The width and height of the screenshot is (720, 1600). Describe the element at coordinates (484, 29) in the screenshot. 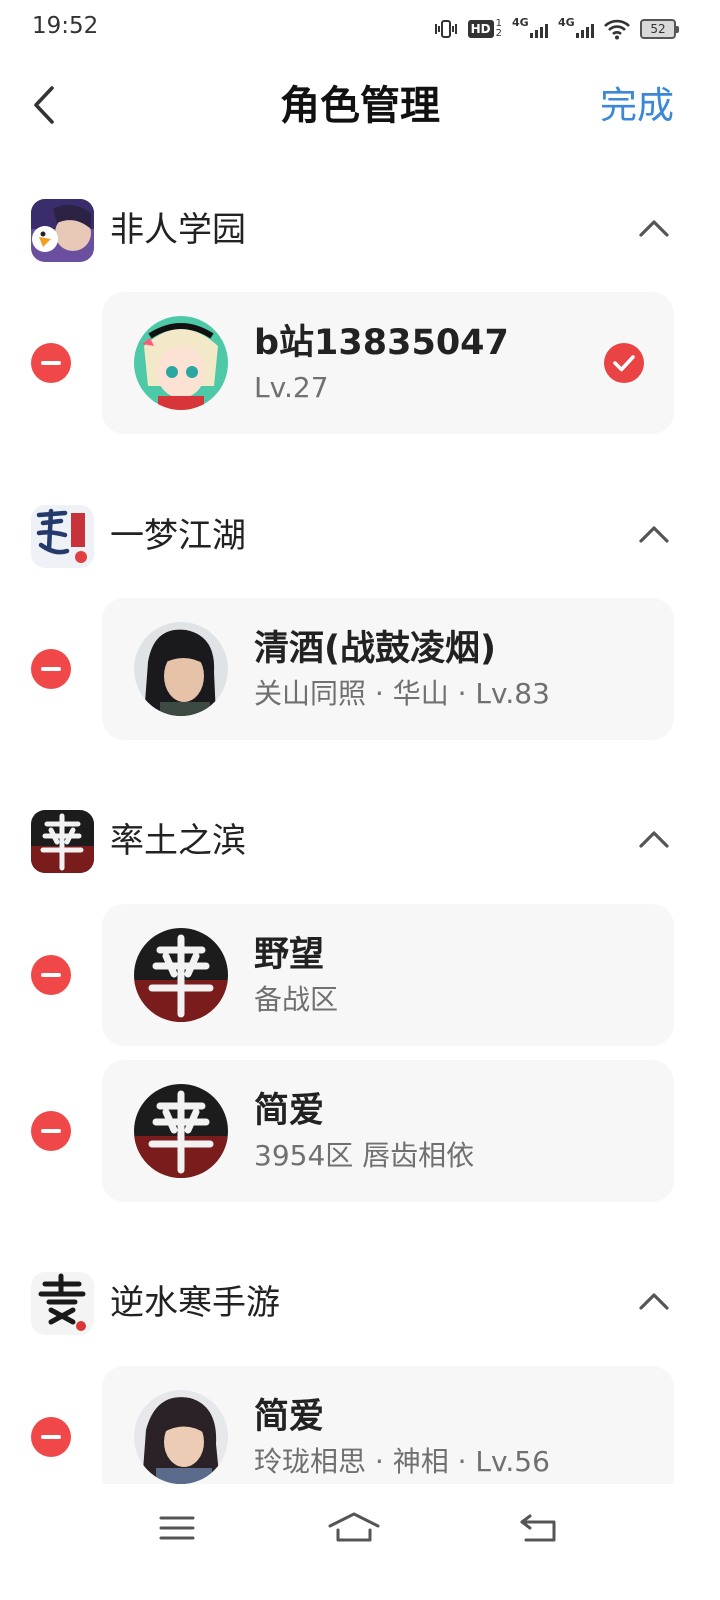

I see `hd-voice-icon: HD 12` at that location.